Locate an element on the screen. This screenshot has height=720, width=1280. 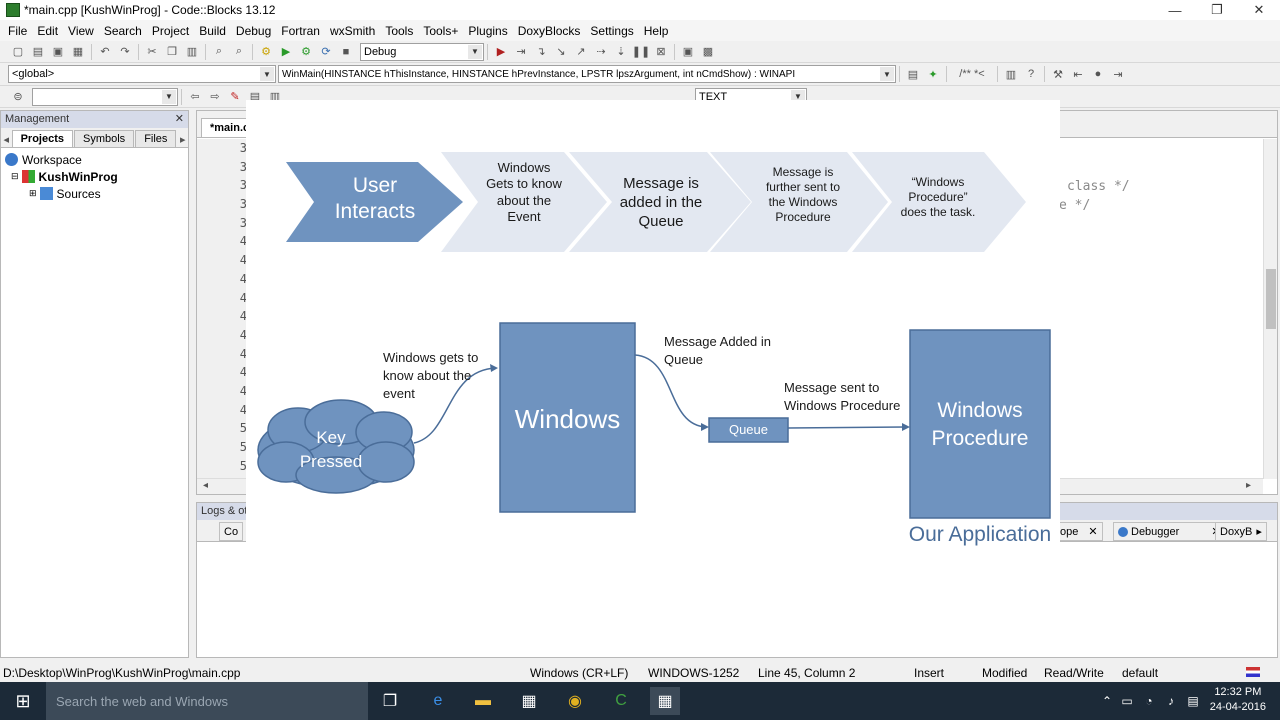
taskbar-clock: 12:32 PM 24-04-2016 is located at coordinates (1238, 700).